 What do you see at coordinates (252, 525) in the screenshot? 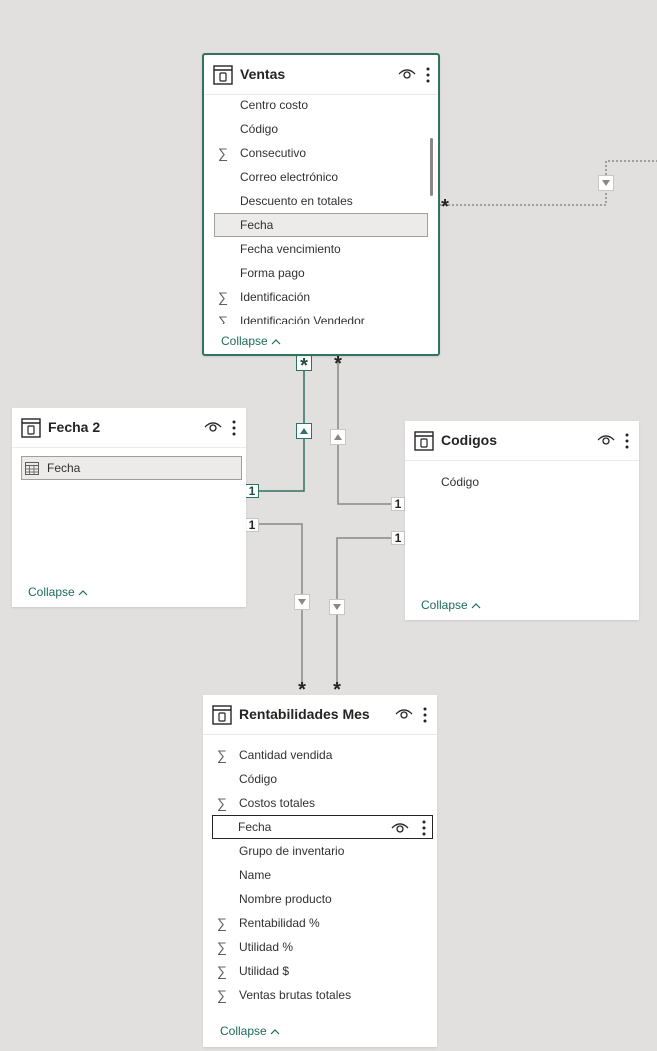
I see `cardinality-one-fecha2-rentabilidades: 1` at bounding box center [252, 525].